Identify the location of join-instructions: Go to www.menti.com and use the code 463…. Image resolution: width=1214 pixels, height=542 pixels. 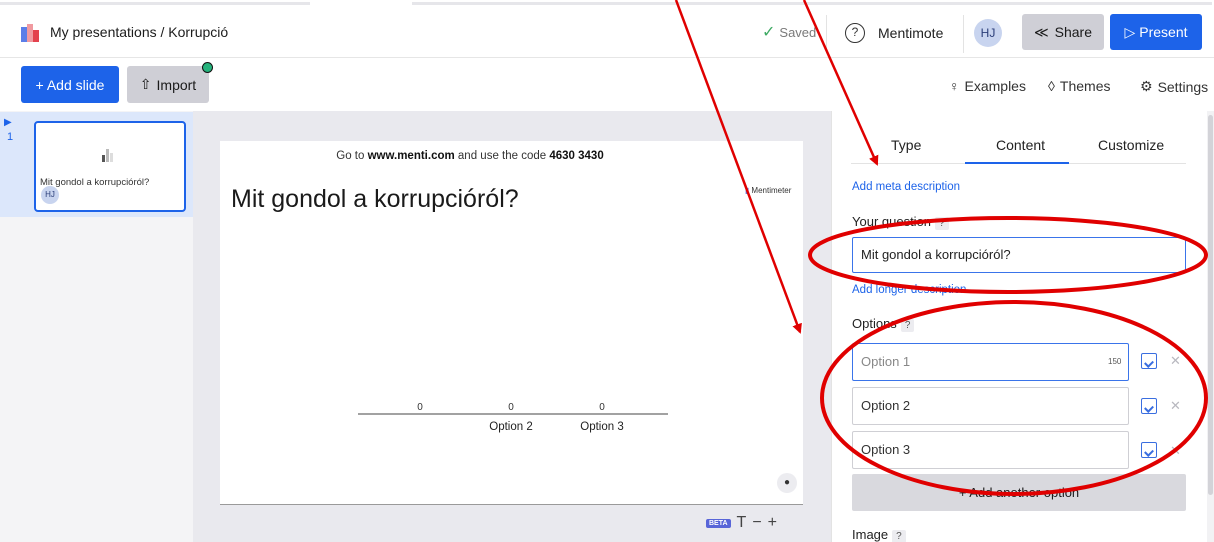
(470, 156).